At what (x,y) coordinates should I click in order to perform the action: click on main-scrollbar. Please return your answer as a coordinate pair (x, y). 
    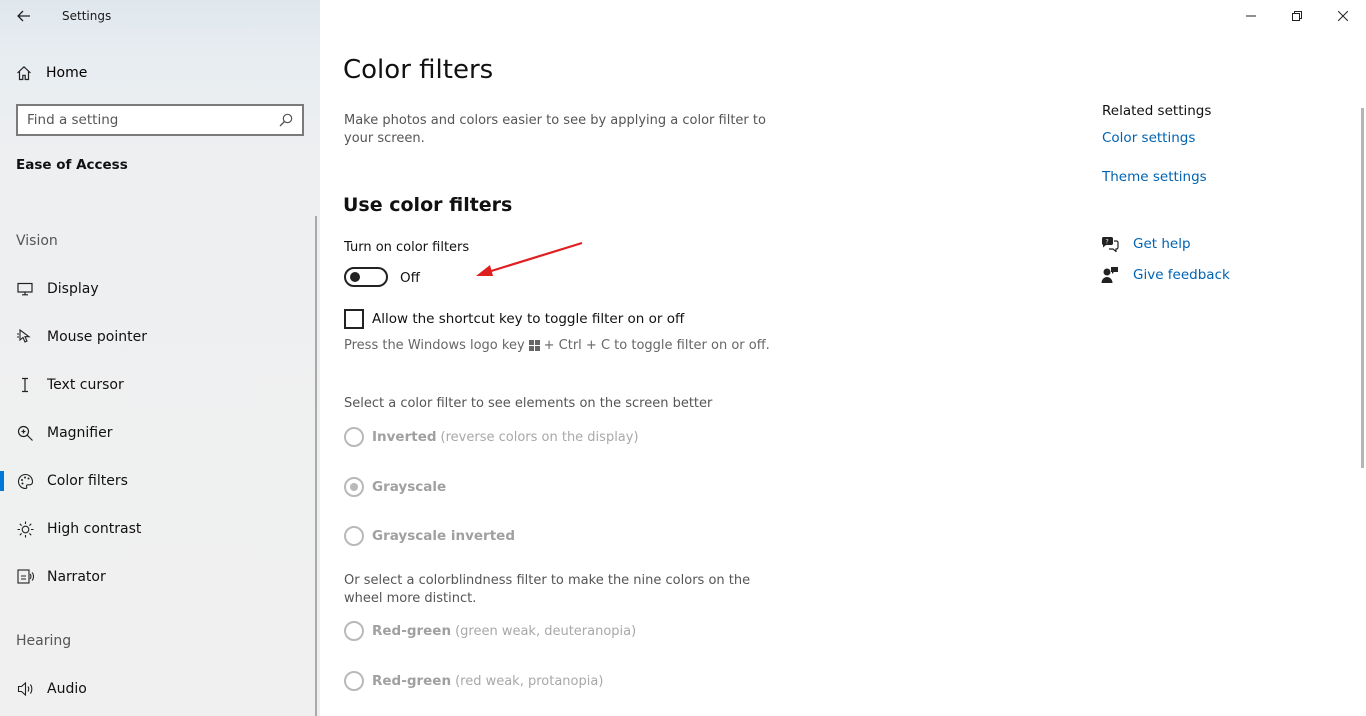
    Looking at the image, I should click on (1362, 288).